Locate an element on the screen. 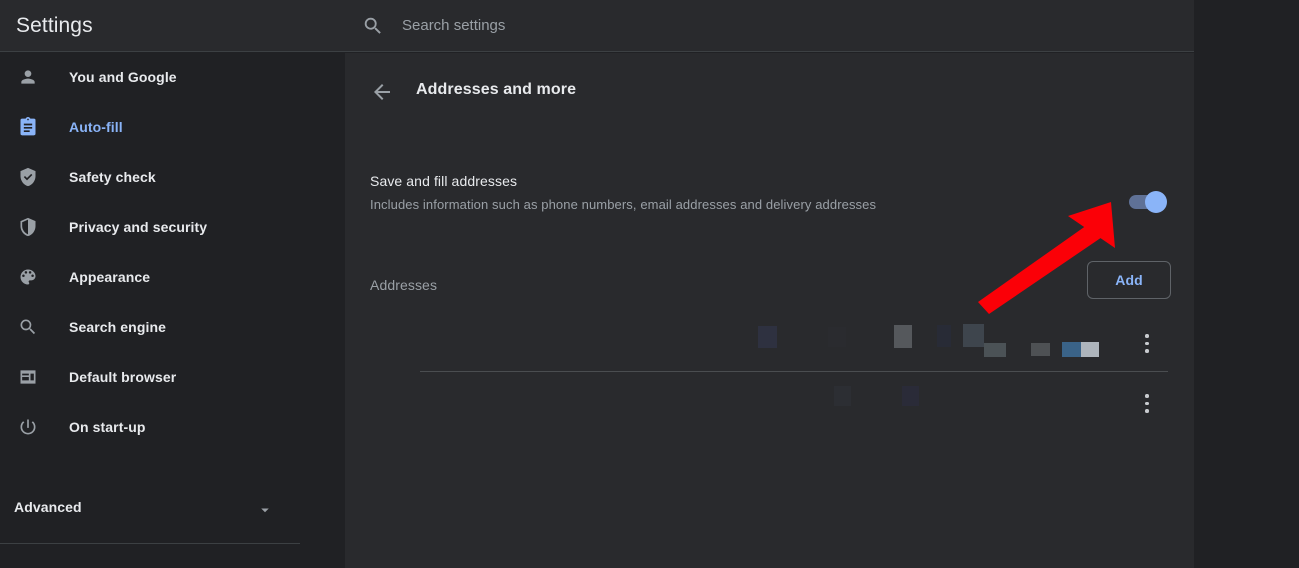  sidebar-item-safety-check: Safety check is located at coordinates (172, 177).